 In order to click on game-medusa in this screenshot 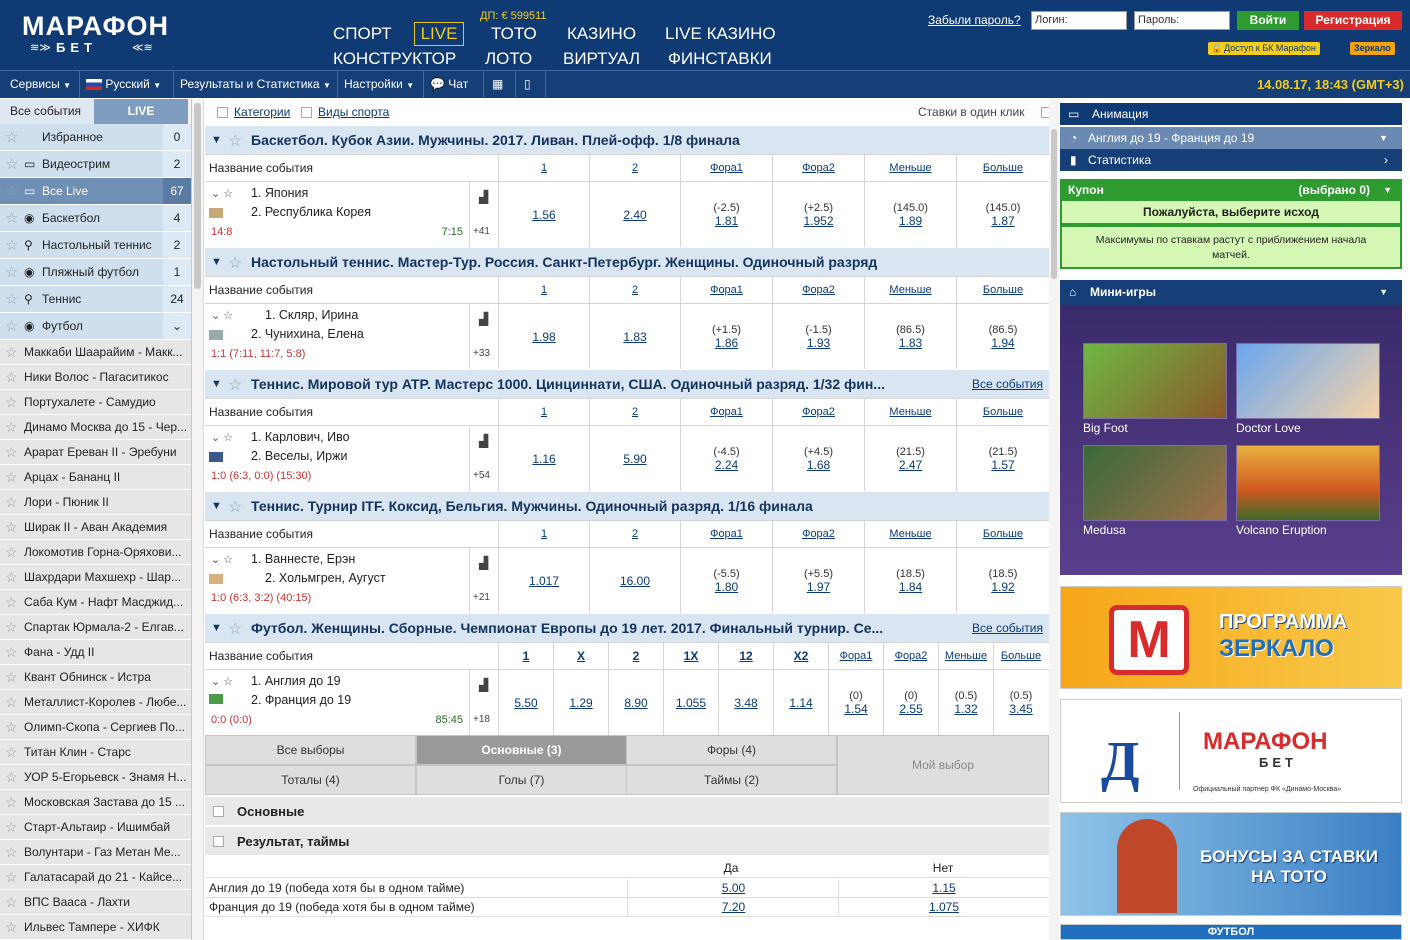, I will do `click(1155, 483)`.